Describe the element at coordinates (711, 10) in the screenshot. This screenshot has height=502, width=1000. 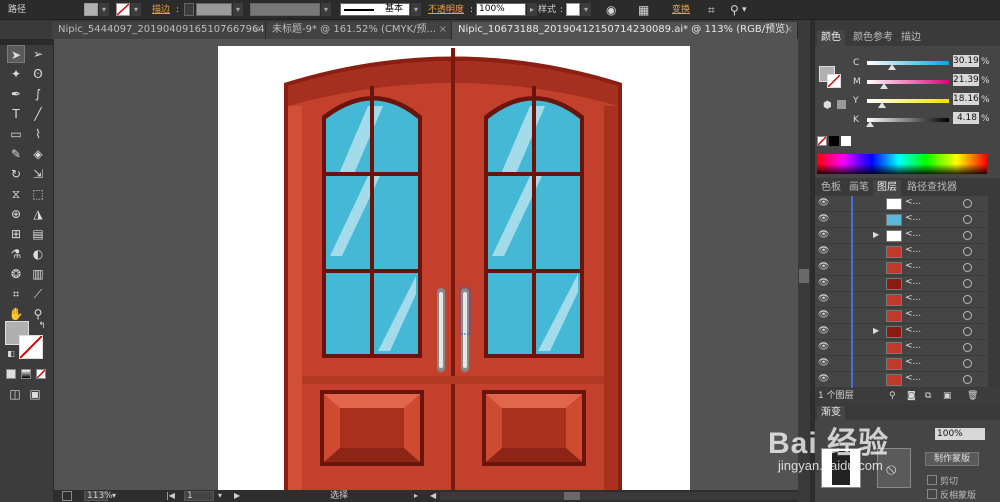
I see `isolate-icon: ⌗` at that location.